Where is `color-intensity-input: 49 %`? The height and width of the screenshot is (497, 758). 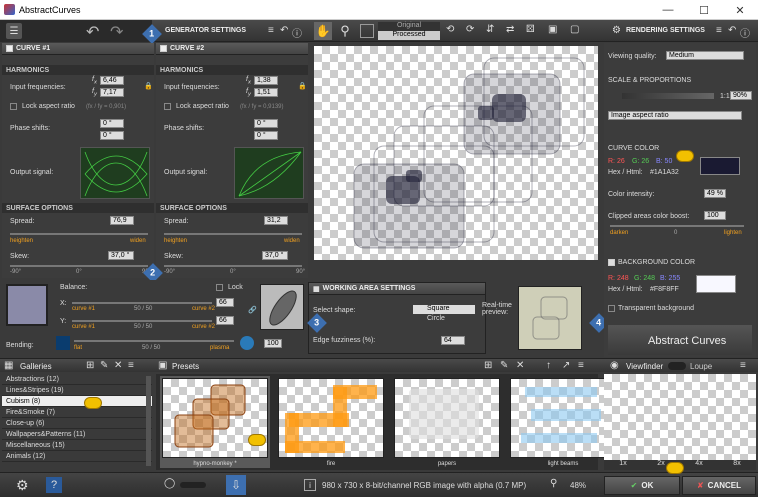 color-intensity-input: 49 % is located at coordinates (715, 193).